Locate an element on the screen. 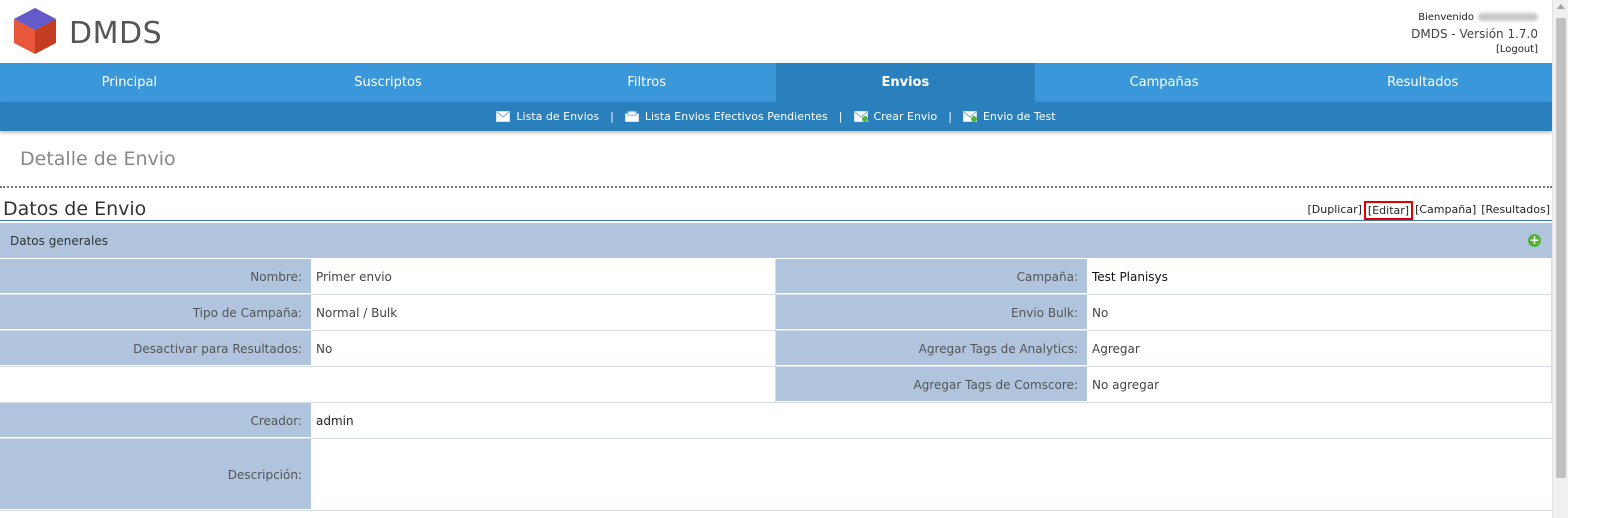 The image size is (1599, 518). empty-cell is located at coordinates (388, 384).